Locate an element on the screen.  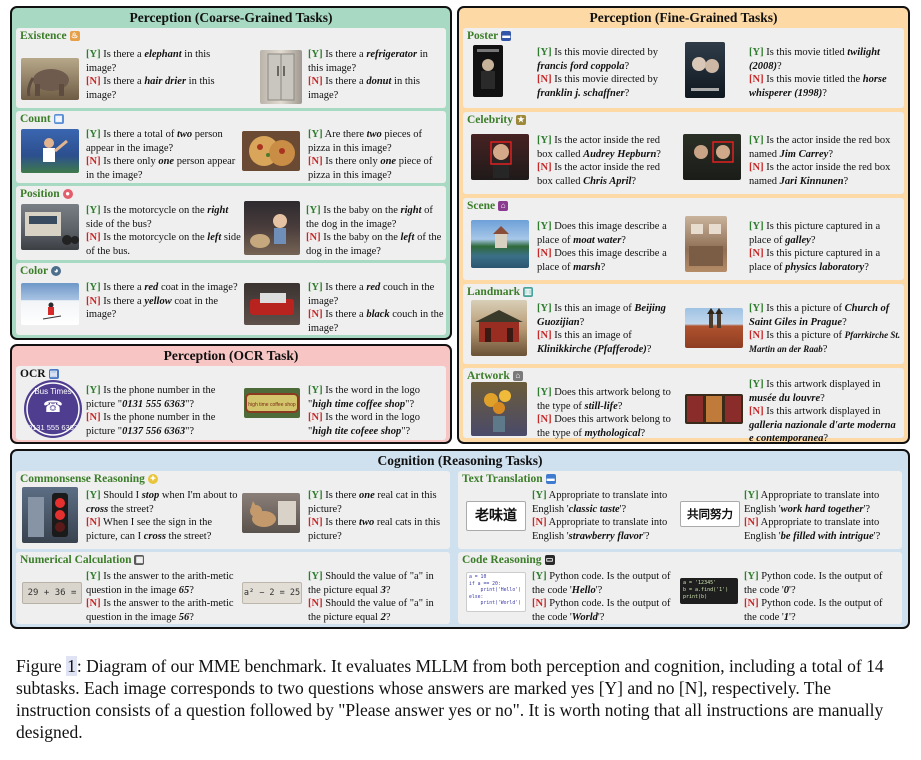
subtask-name: Color is located at coordinates (34, 271).